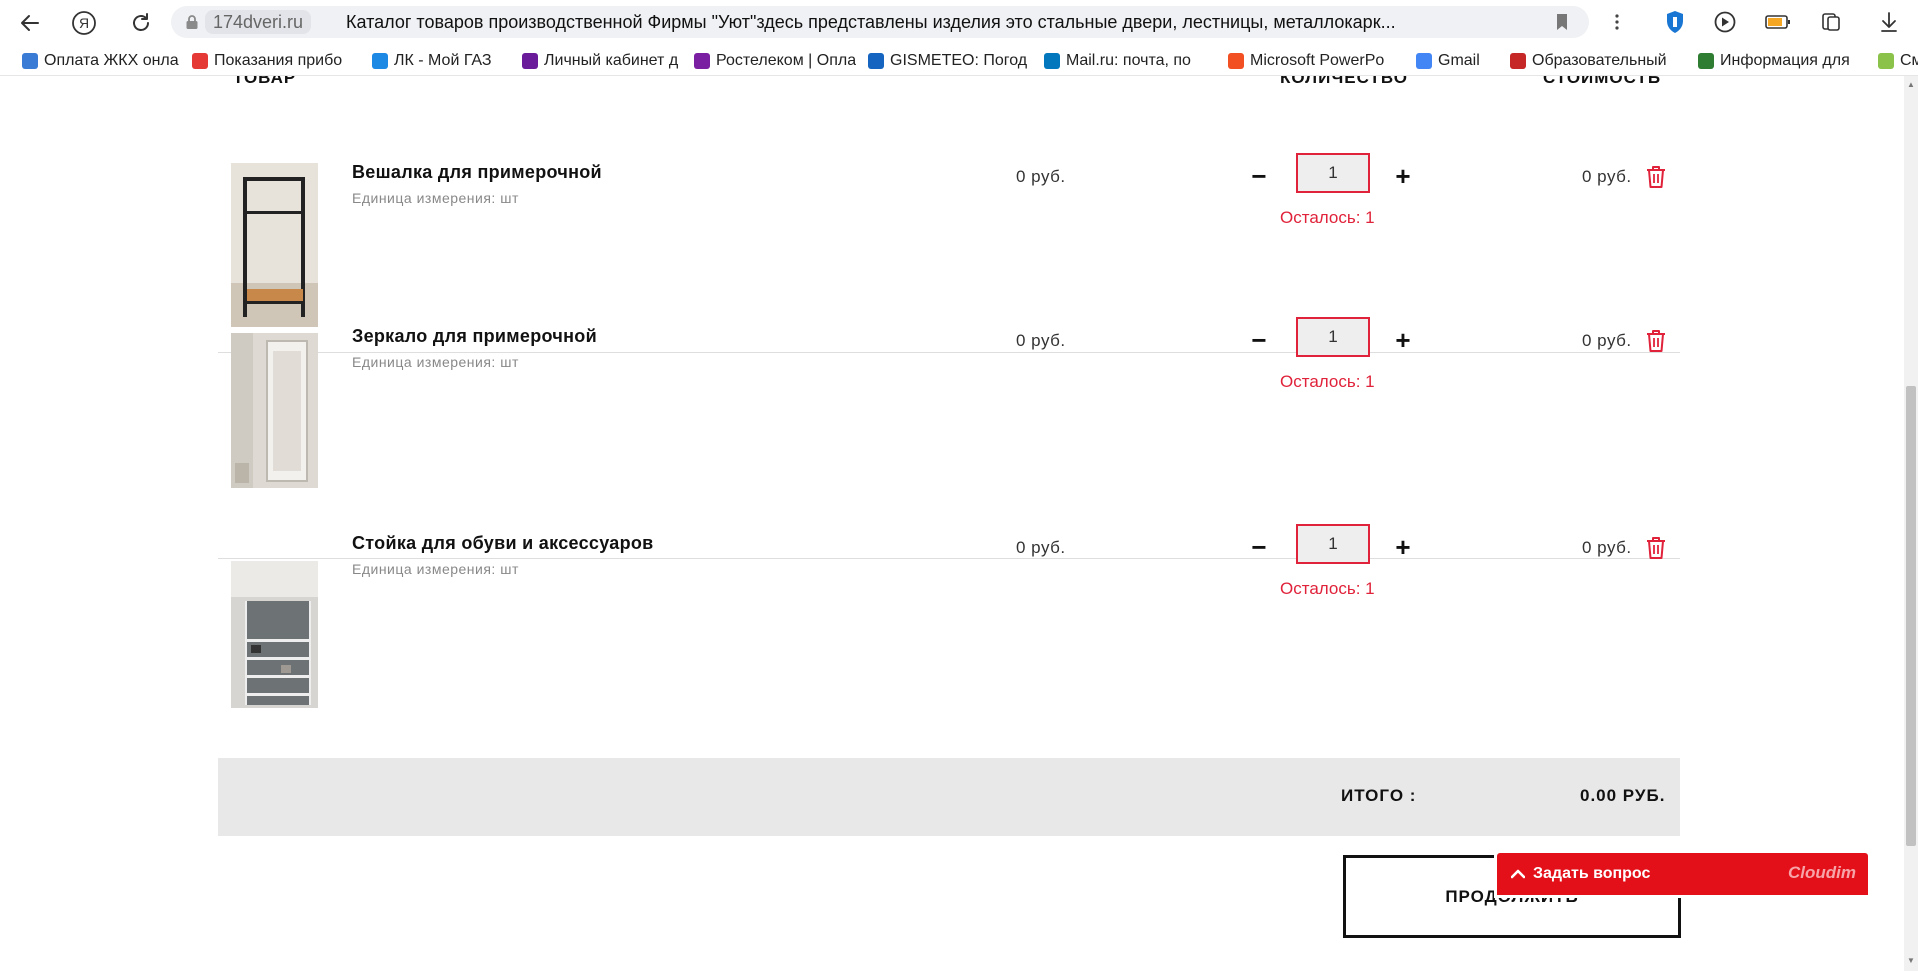  I want to click on password-manager-icon, so click(1675, 22).